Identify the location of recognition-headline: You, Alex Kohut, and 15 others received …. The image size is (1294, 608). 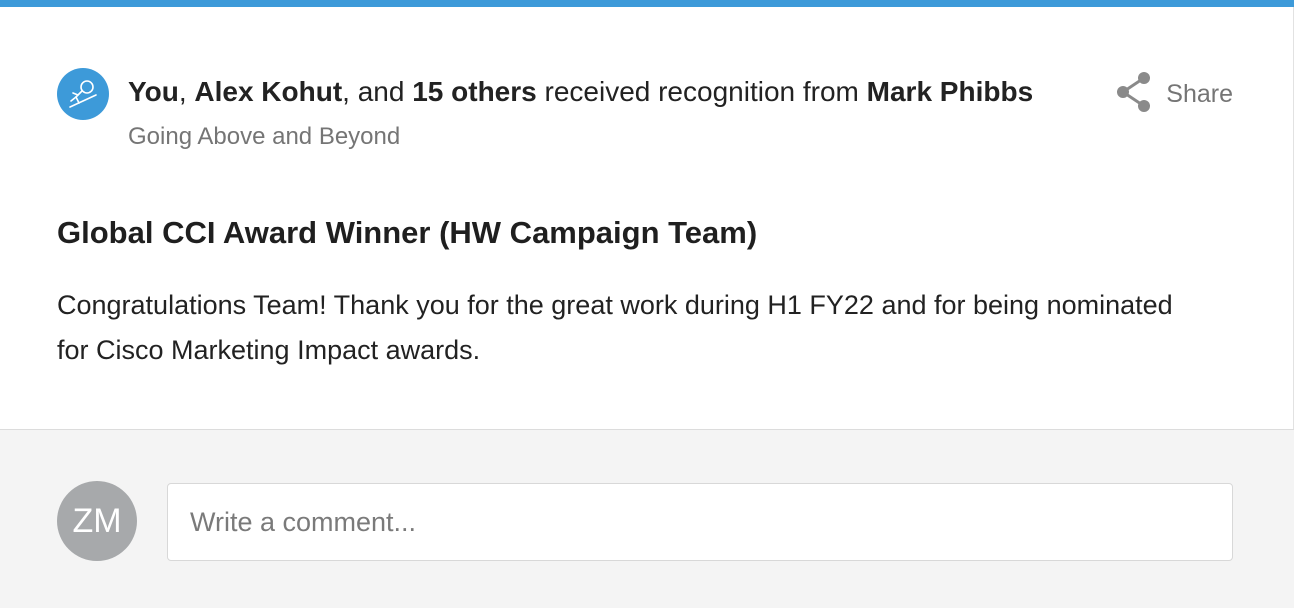
(580, 92).